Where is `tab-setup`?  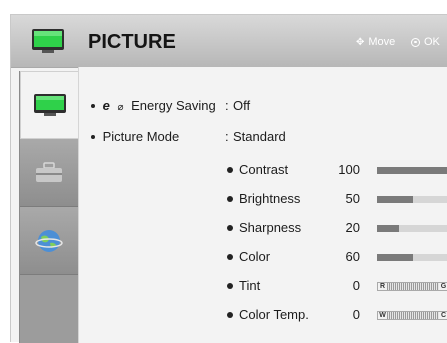
tab-setup is located at coordinates (49, 173).